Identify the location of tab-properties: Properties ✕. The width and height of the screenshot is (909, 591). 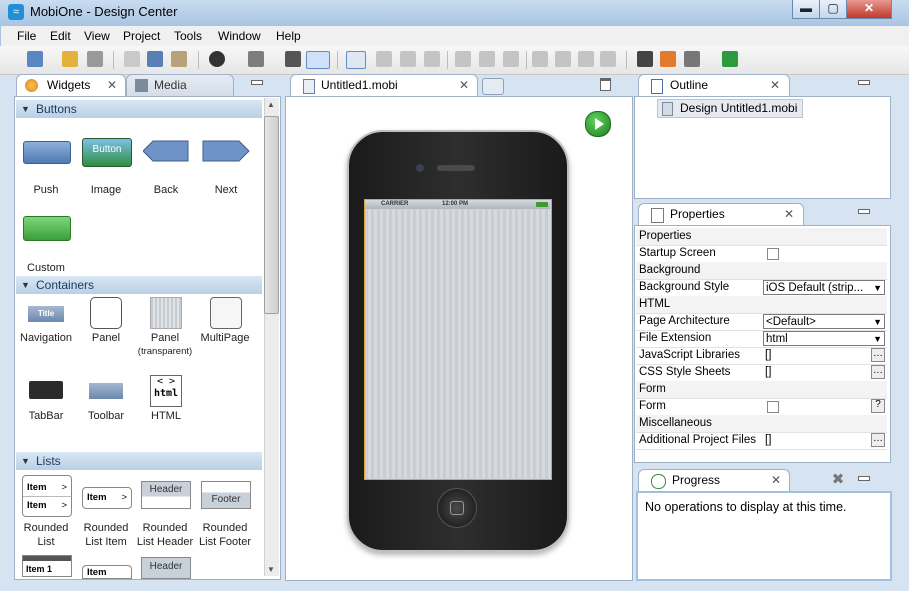
(721, 214).